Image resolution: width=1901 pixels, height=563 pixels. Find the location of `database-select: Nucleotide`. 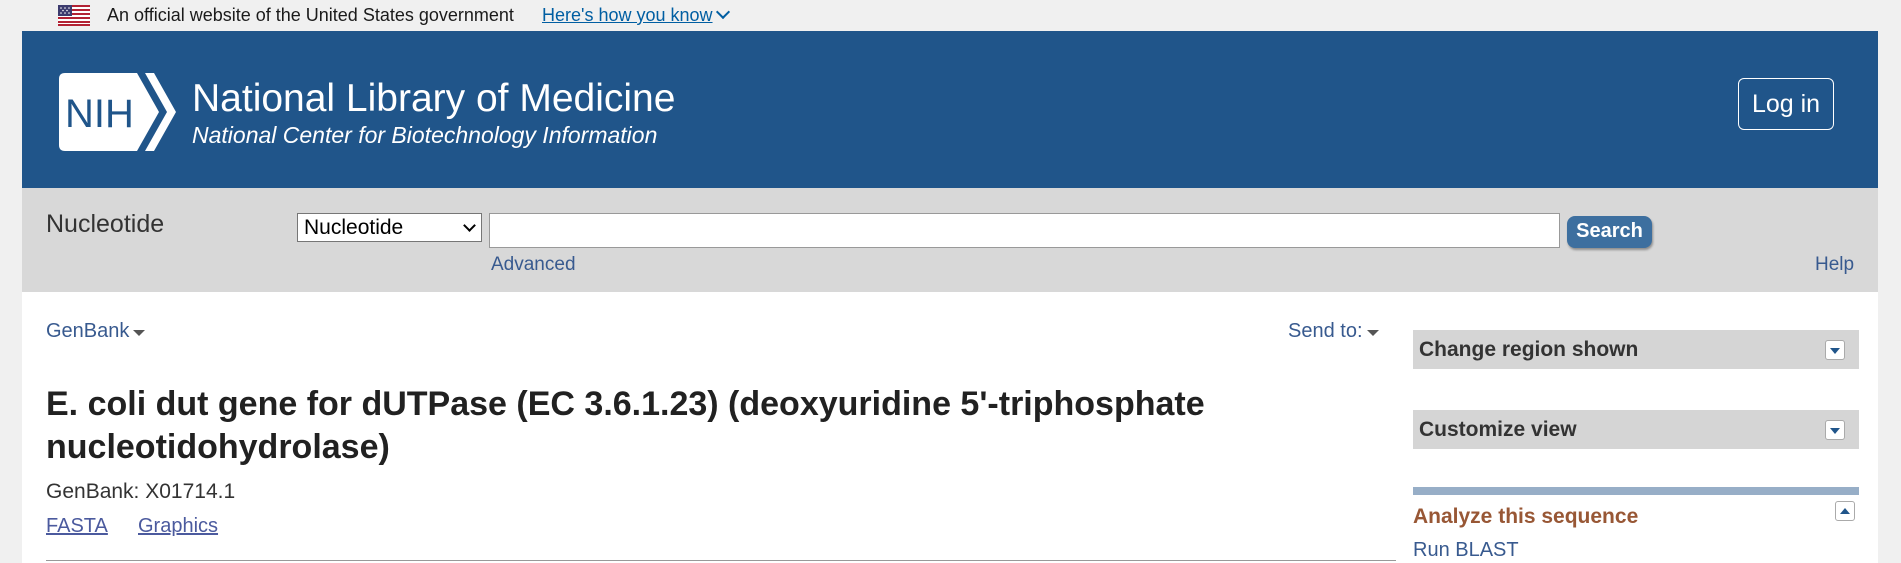

database-select: Nucleotide is located at coordinates (389, 227).